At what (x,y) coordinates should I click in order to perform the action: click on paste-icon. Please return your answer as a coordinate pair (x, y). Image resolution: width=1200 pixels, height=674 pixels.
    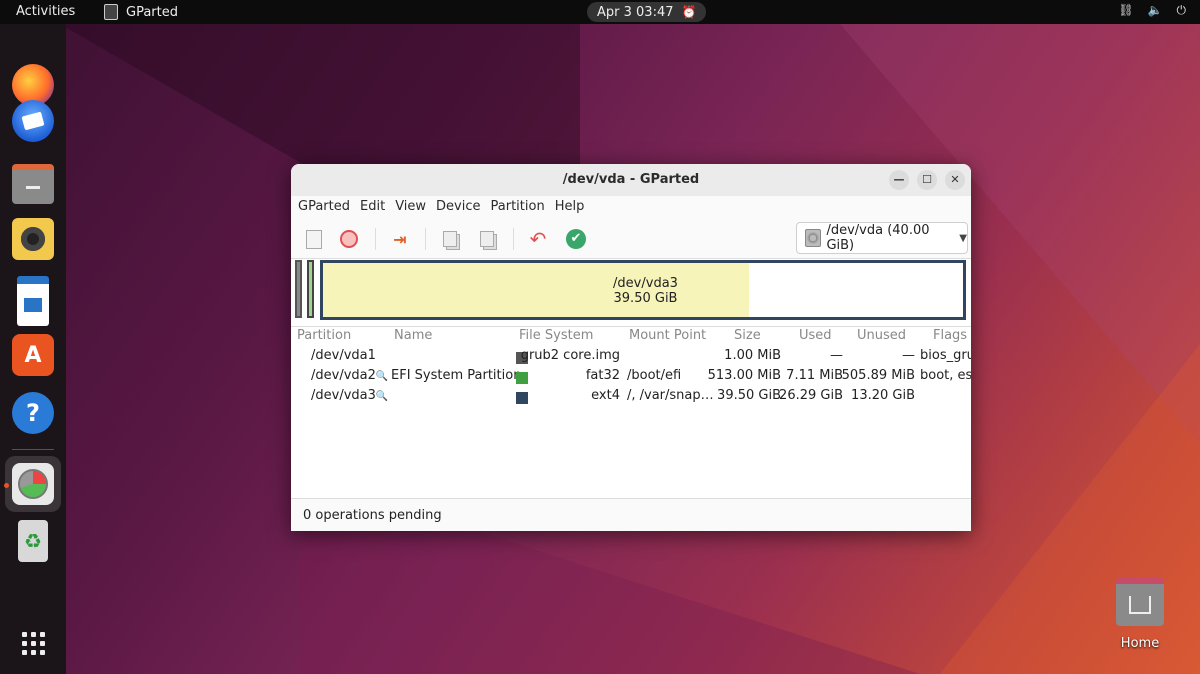
    Looking at the image, I should click on (487, 239).